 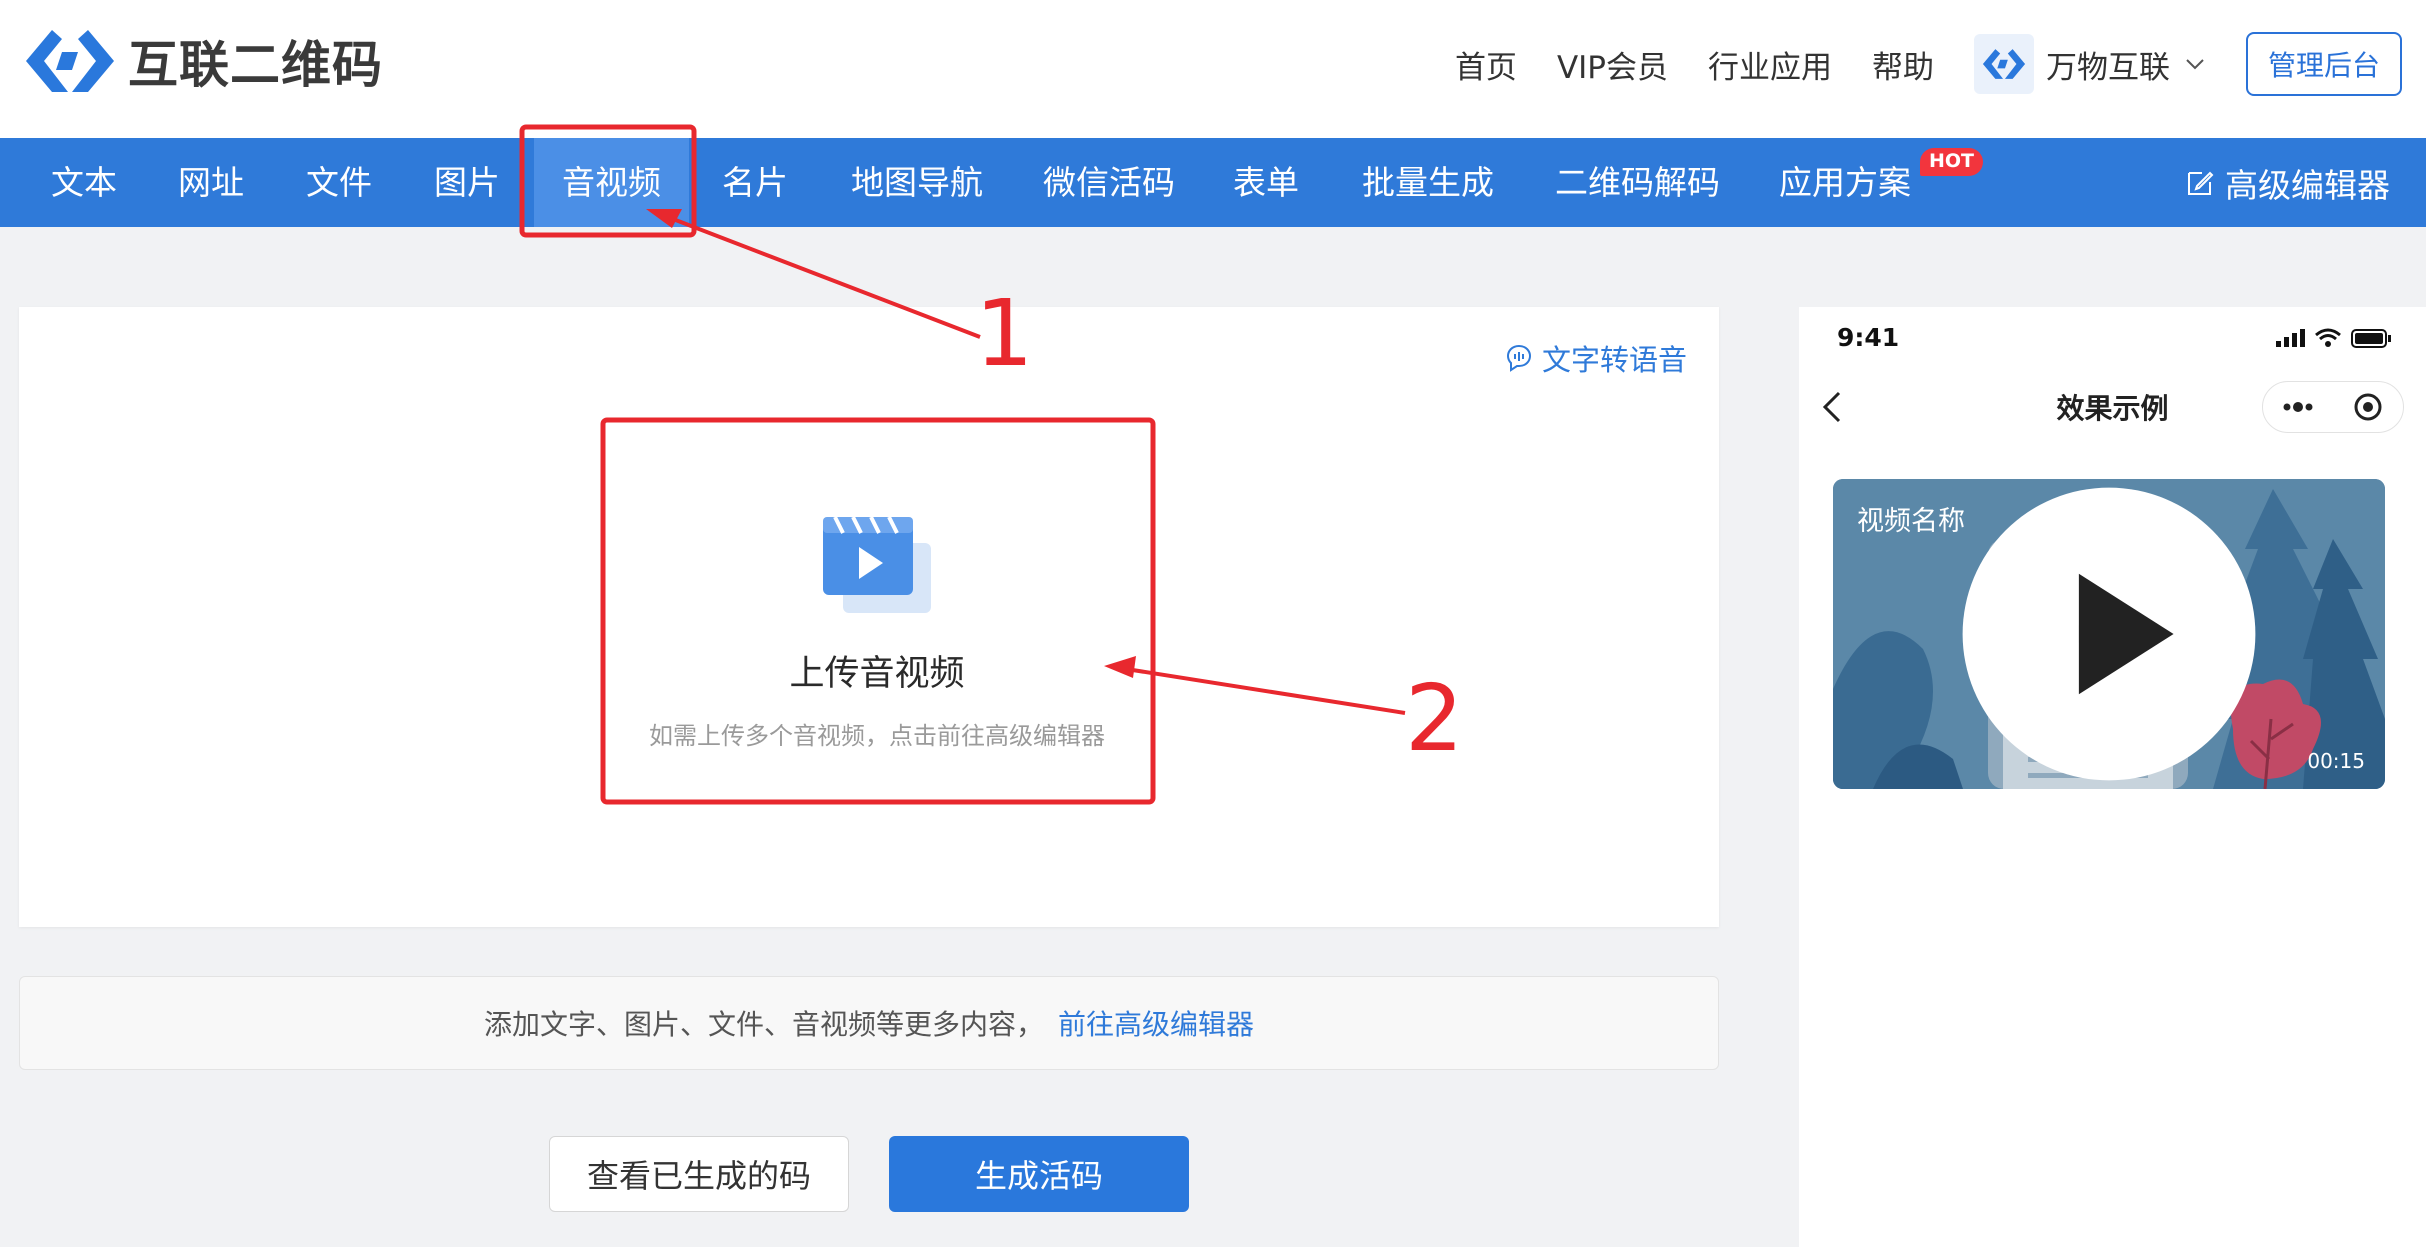 I want to click on tab-decode: 二维码解码, so click(x=1637, y=182).